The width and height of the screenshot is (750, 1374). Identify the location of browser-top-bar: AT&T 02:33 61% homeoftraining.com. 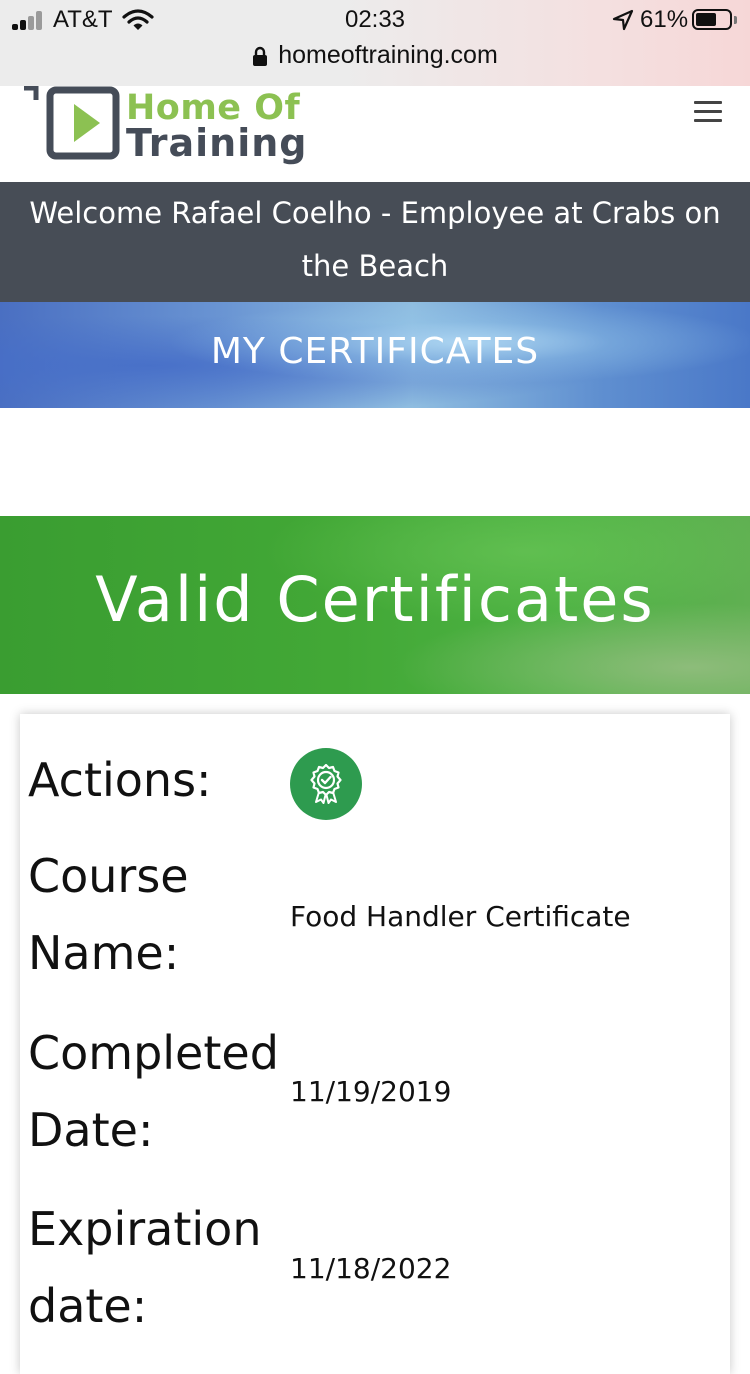
(375, 43).